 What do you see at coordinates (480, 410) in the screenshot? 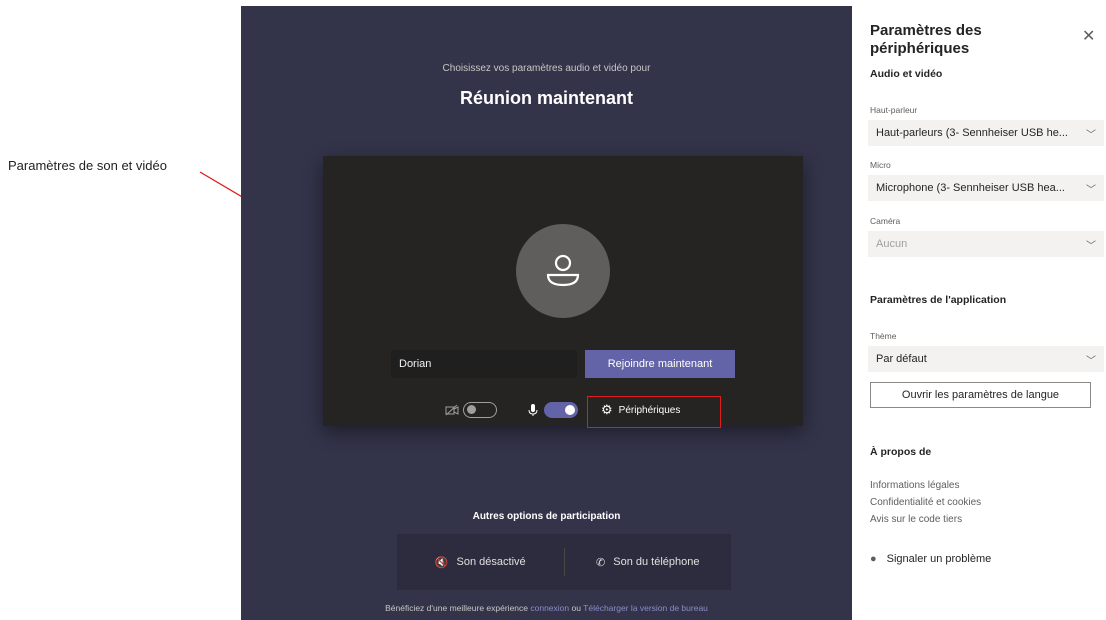
I see `camera-toggle` at bounding box center [480, 410].